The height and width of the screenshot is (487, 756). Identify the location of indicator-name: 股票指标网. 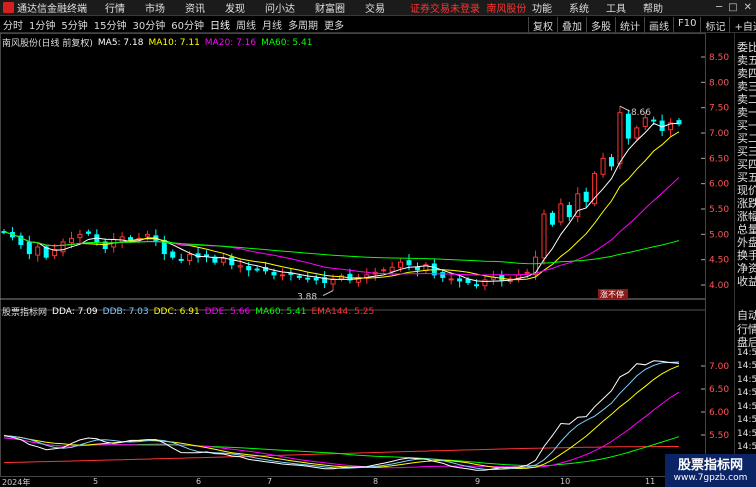
(24, 311).